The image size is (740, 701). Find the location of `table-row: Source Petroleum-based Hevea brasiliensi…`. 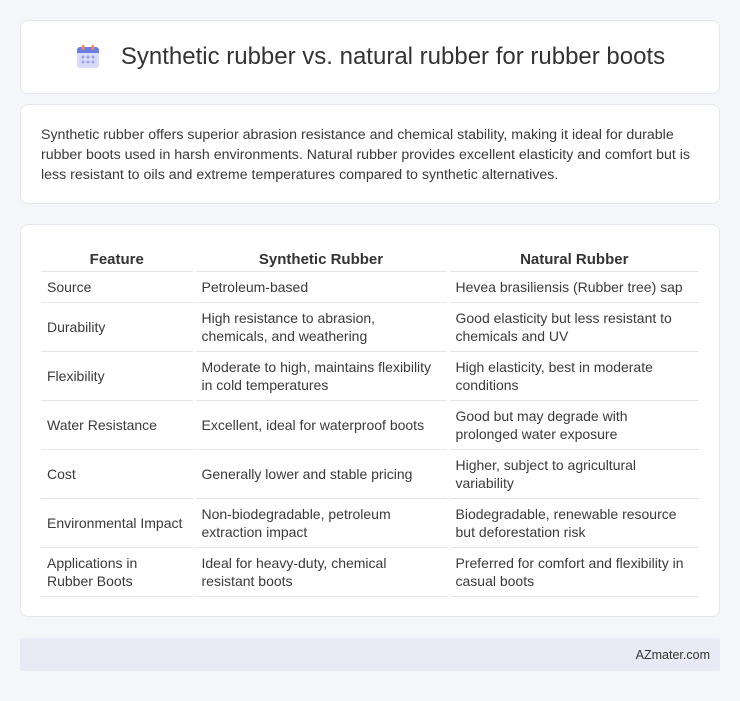

table-row: Source Petroleum-based Hevea brasiliensi… is located at coordinates (370, 287).